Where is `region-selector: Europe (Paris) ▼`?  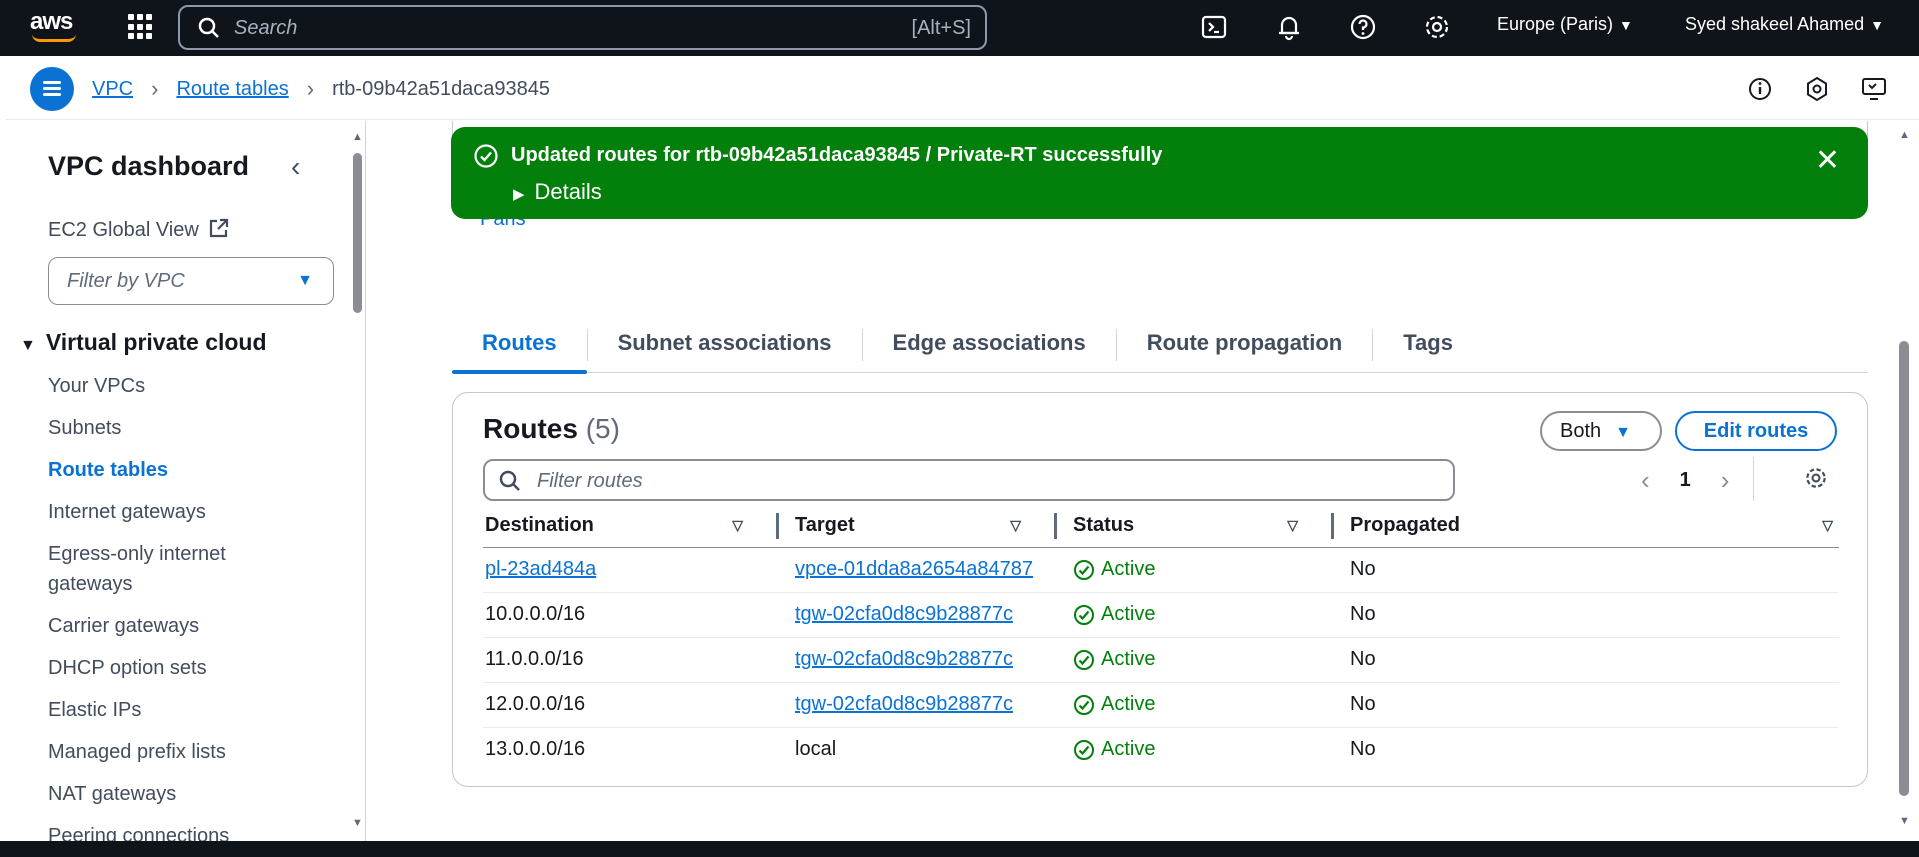
region-selector: Europe (Paris) ▼ is located at coordinates (1565, 24).